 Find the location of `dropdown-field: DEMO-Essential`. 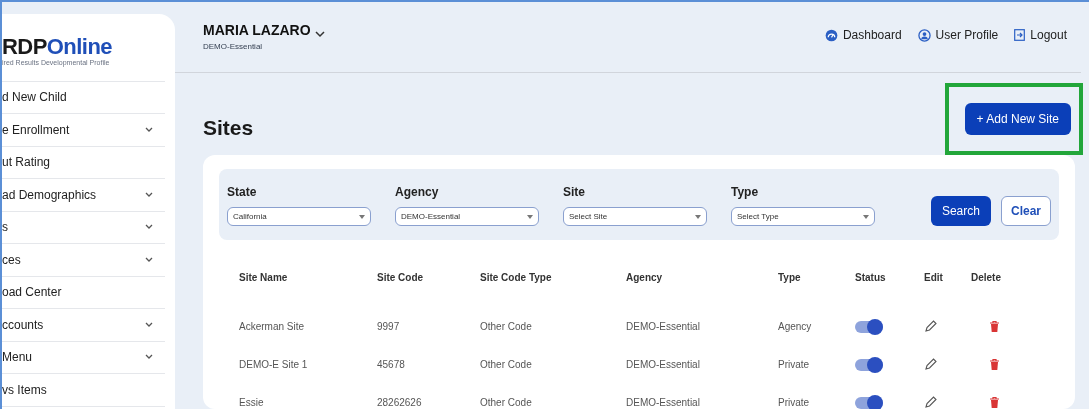

dropdown-field: DEMO-Essential is located at coordinates (467, 216).